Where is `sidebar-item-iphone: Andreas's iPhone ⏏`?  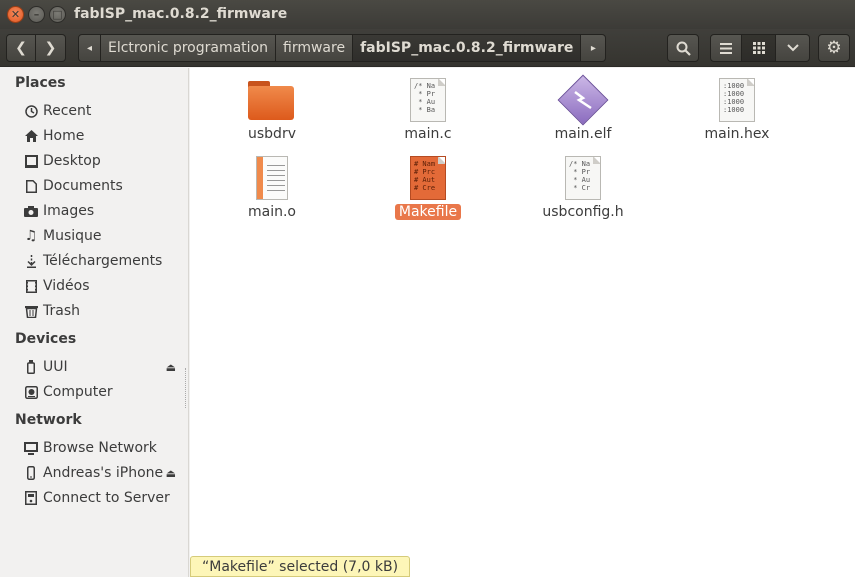
sidebar-item-iphone: Andreas's iPhone ⏏ is located at coordinates (104, 473).